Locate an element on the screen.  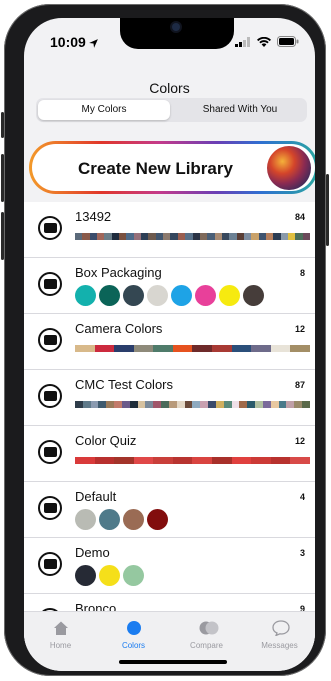
library-name: CMC Test Colors is located at coordinates (124, 384).